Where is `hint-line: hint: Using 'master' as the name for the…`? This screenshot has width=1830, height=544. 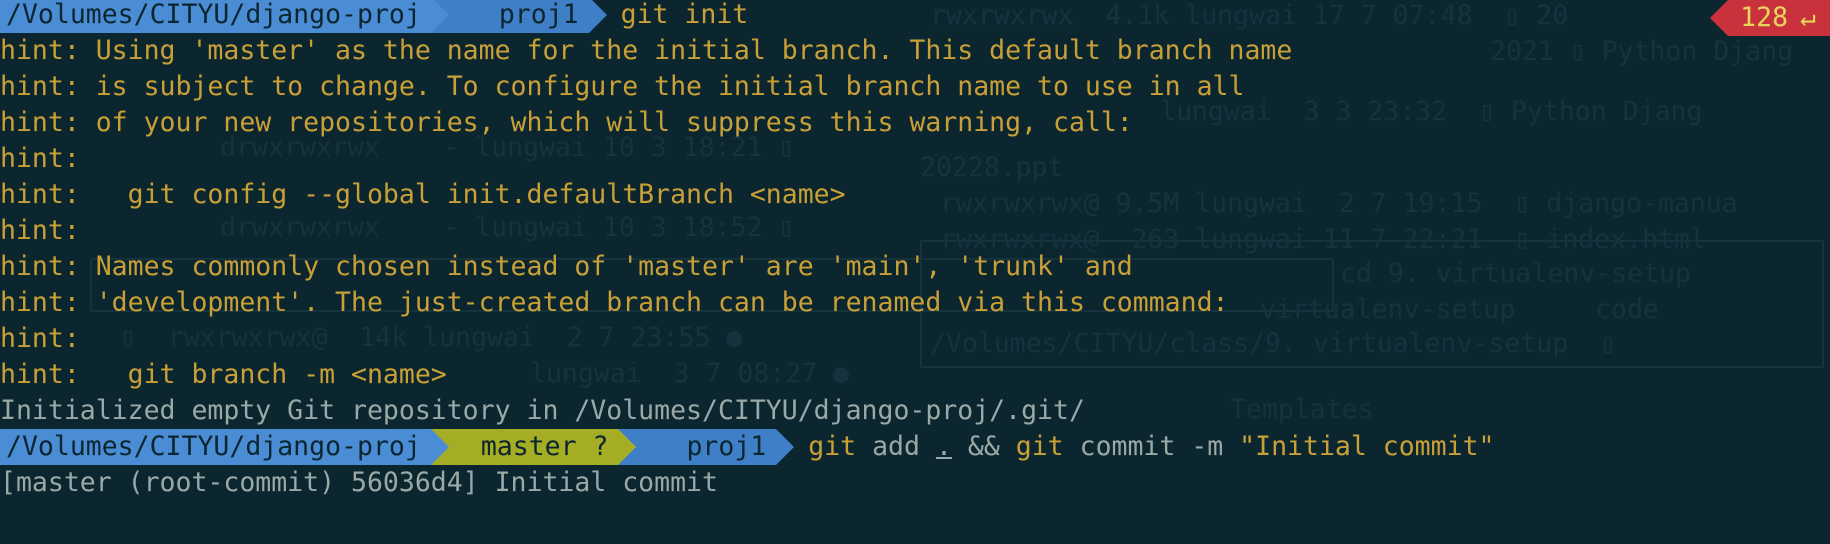 hint-line: hint: Using 'master' as the name for the… is located at coordinates (646, 50).